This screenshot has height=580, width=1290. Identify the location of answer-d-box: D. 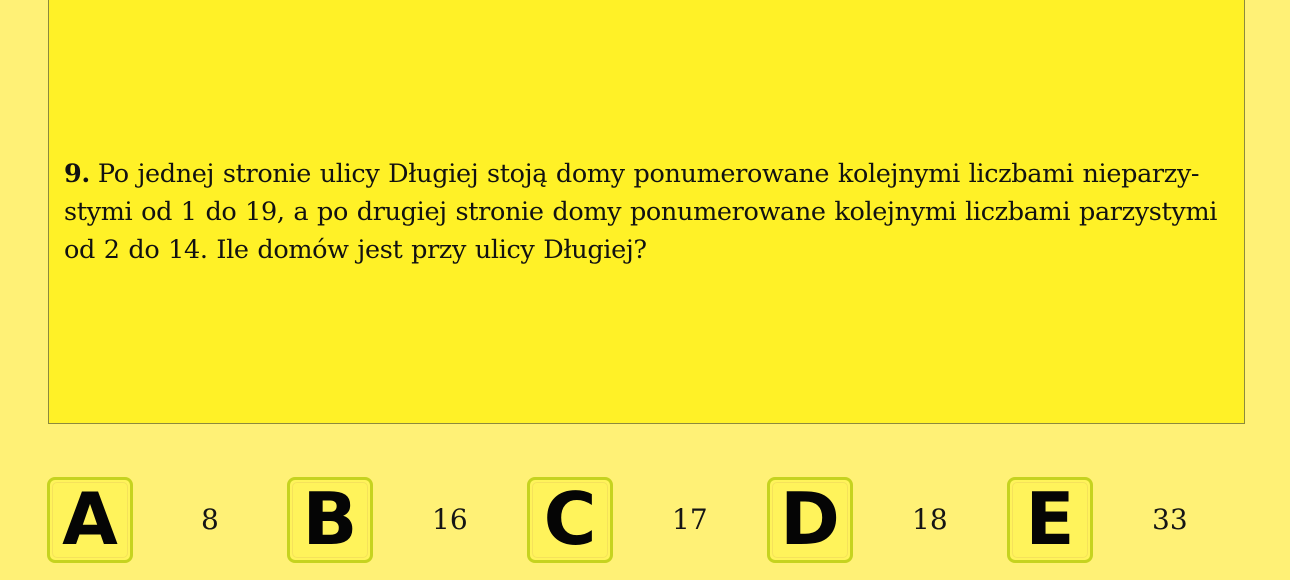
(810, 520).